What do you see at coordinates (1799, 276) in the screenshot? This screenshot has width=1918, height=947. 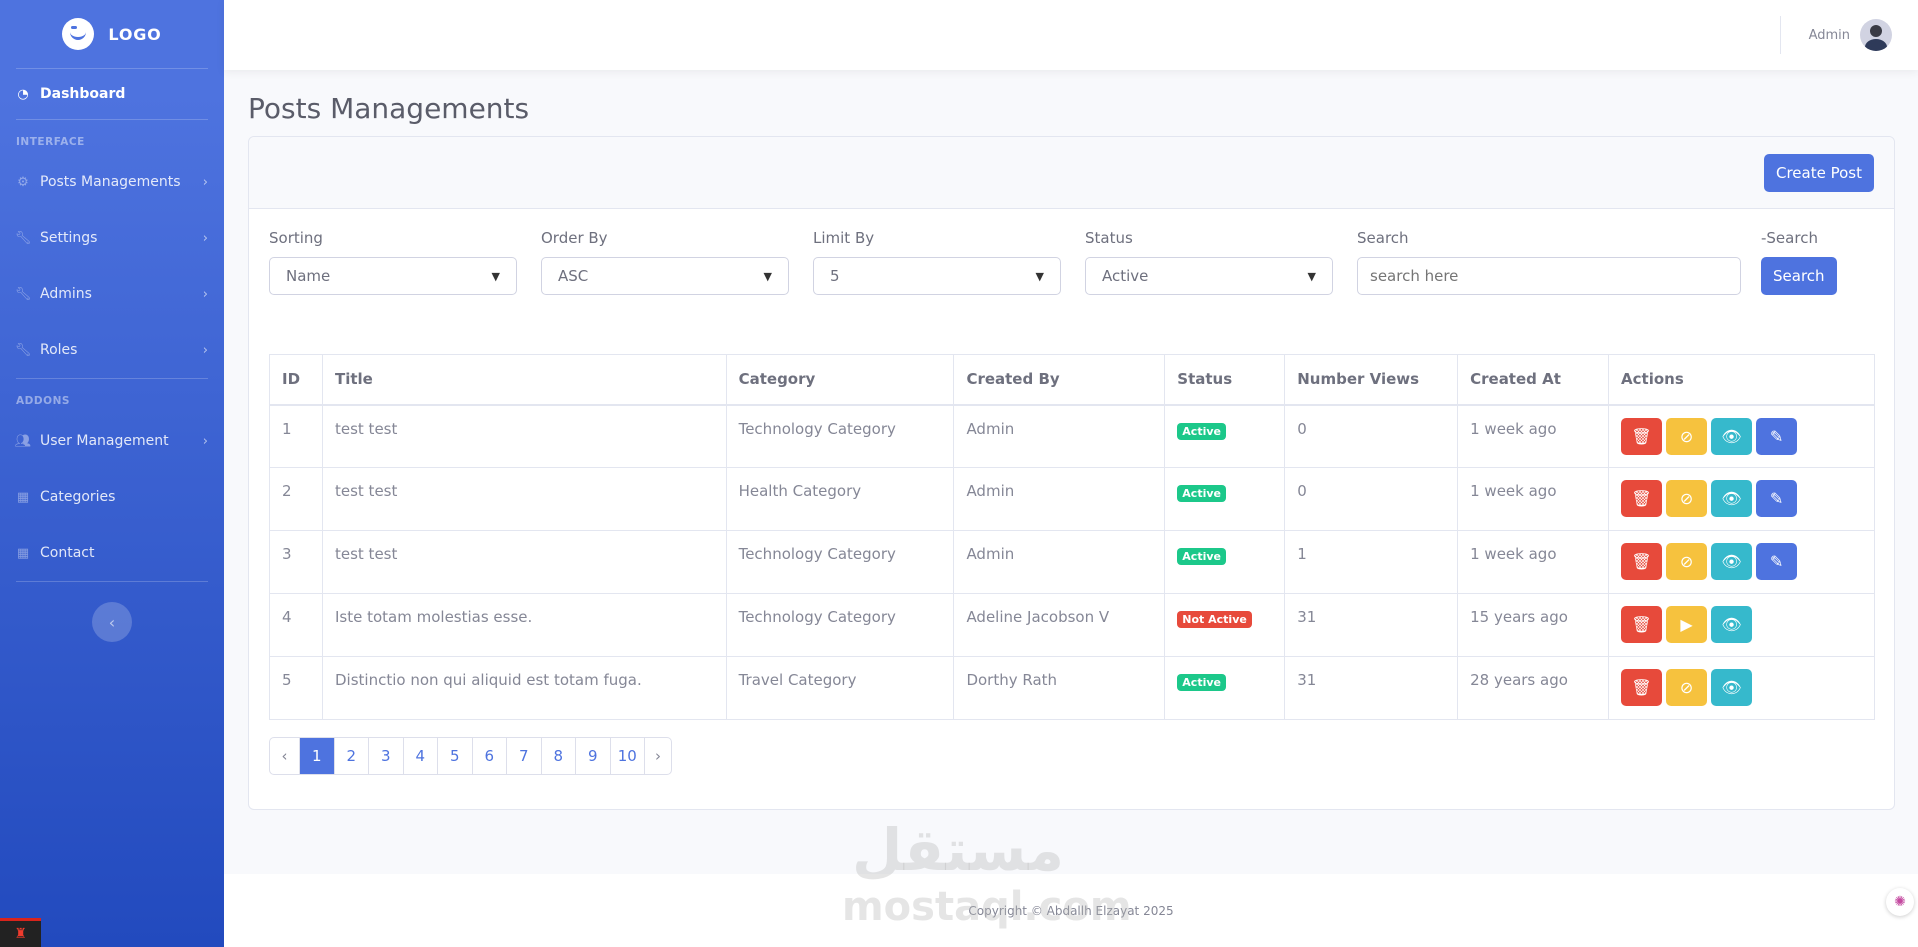 I see `search-button: Search` at bounding box center [1799, 276].